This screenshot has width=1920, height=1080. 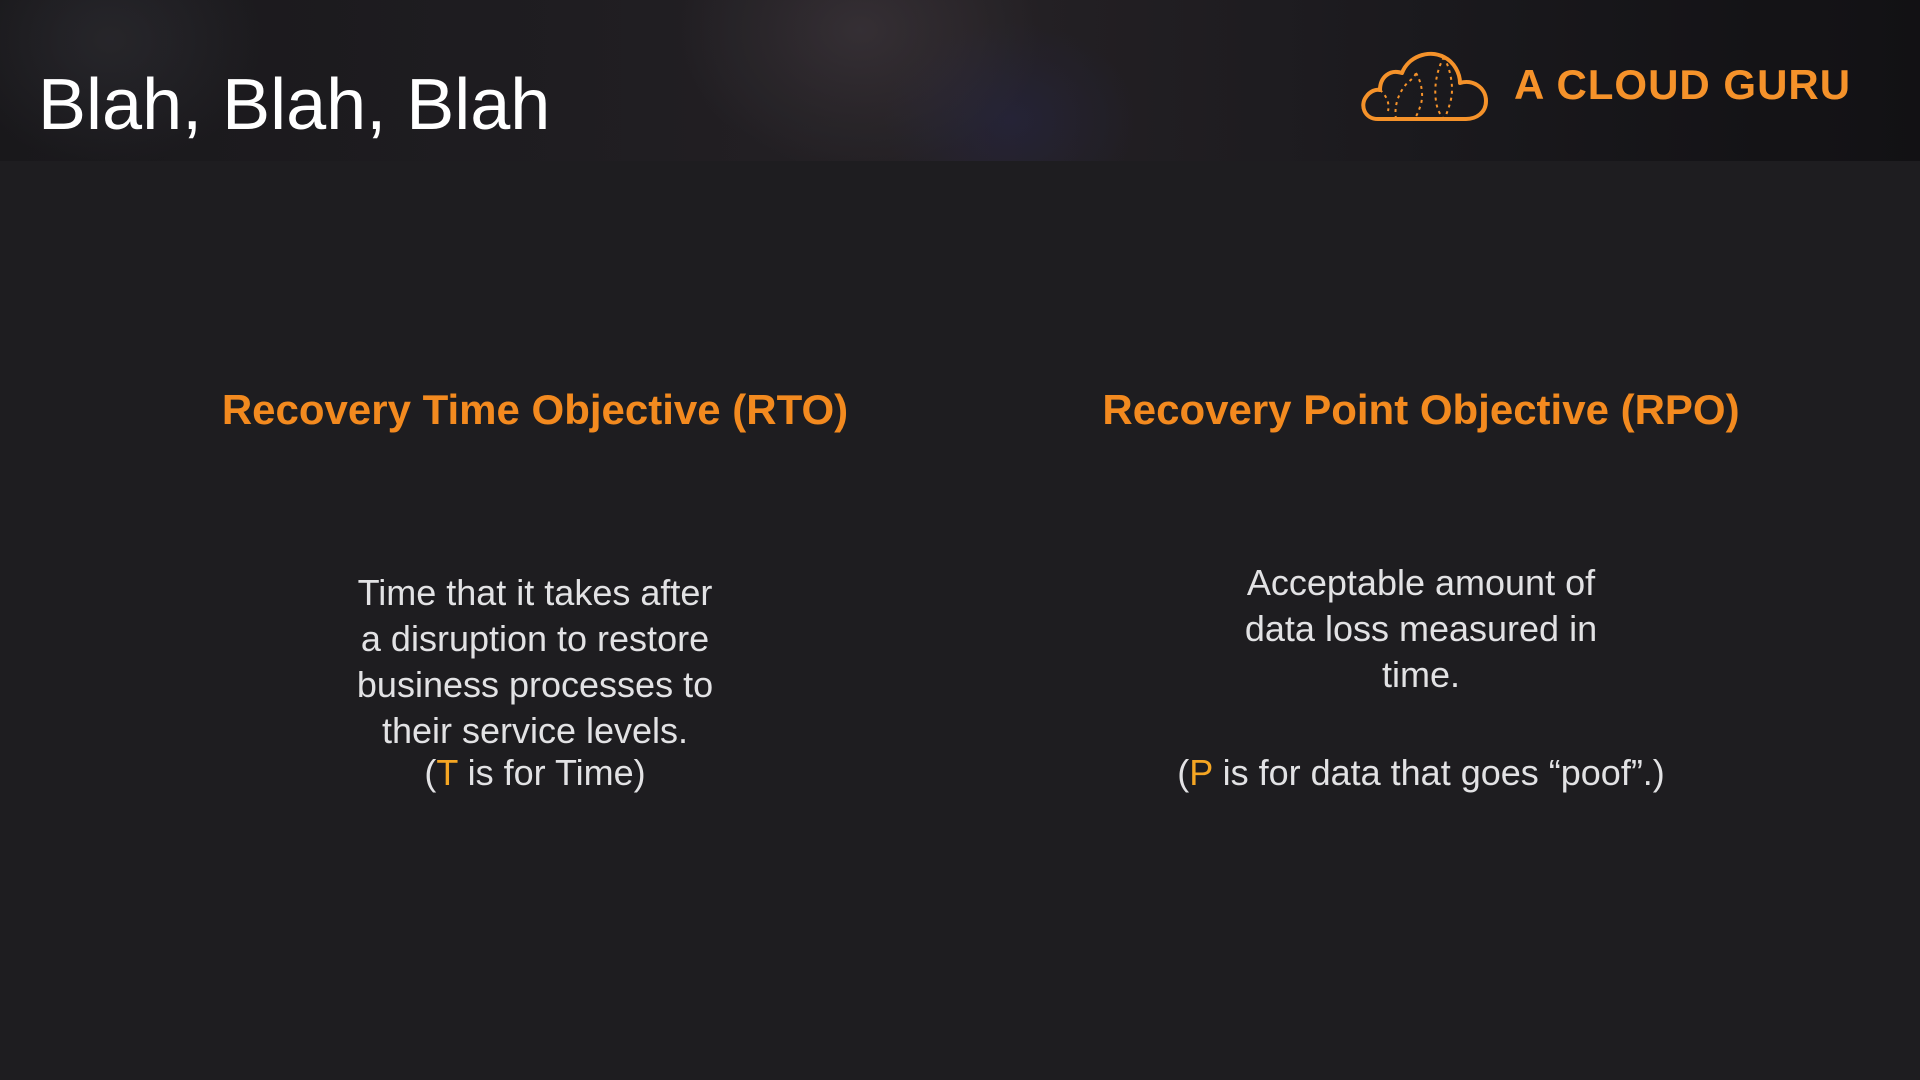 What do you see at coordinates (535, 409) in the screenshot?
I see `rto-heading: Recovery Time Objective (RTO)` at bounding box center [535, 409].